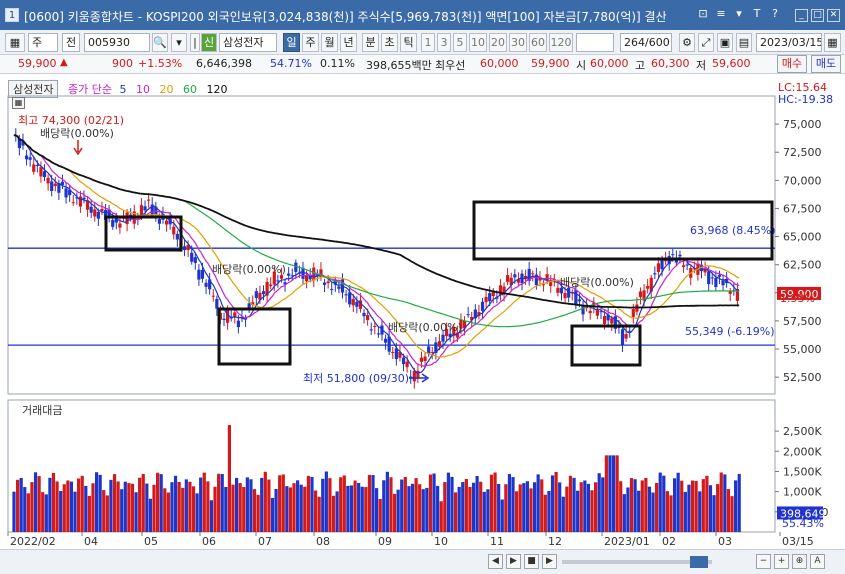 Image resolution: width=845 pixels, height=574 pixels. Describe the element at coordinates (801, 15) in the screenshot. I see `minimize-button: _` at that location.